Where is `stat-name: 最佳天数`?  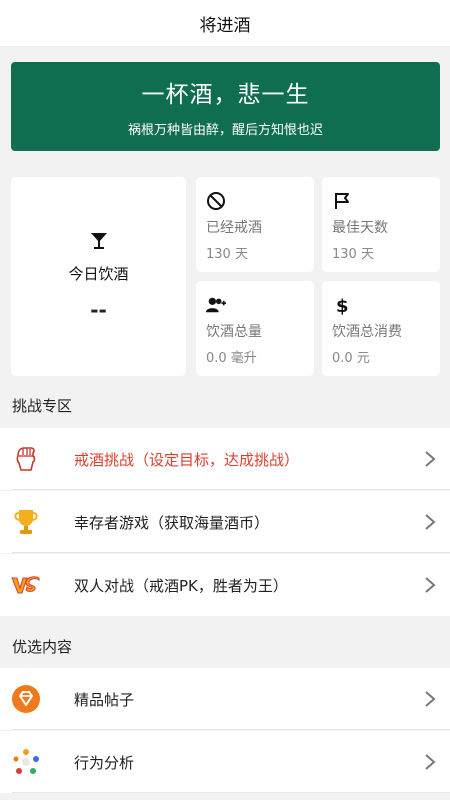 stat-name: 最佳天数 is located at coordinates (360, 228).